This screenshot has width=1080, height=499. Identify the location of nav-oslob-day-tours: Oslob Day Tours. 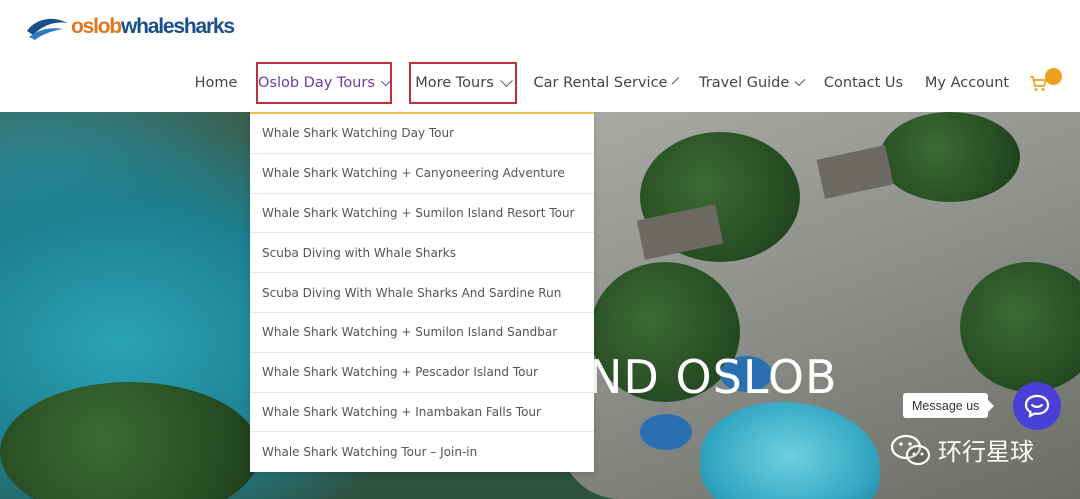
(324, 83).